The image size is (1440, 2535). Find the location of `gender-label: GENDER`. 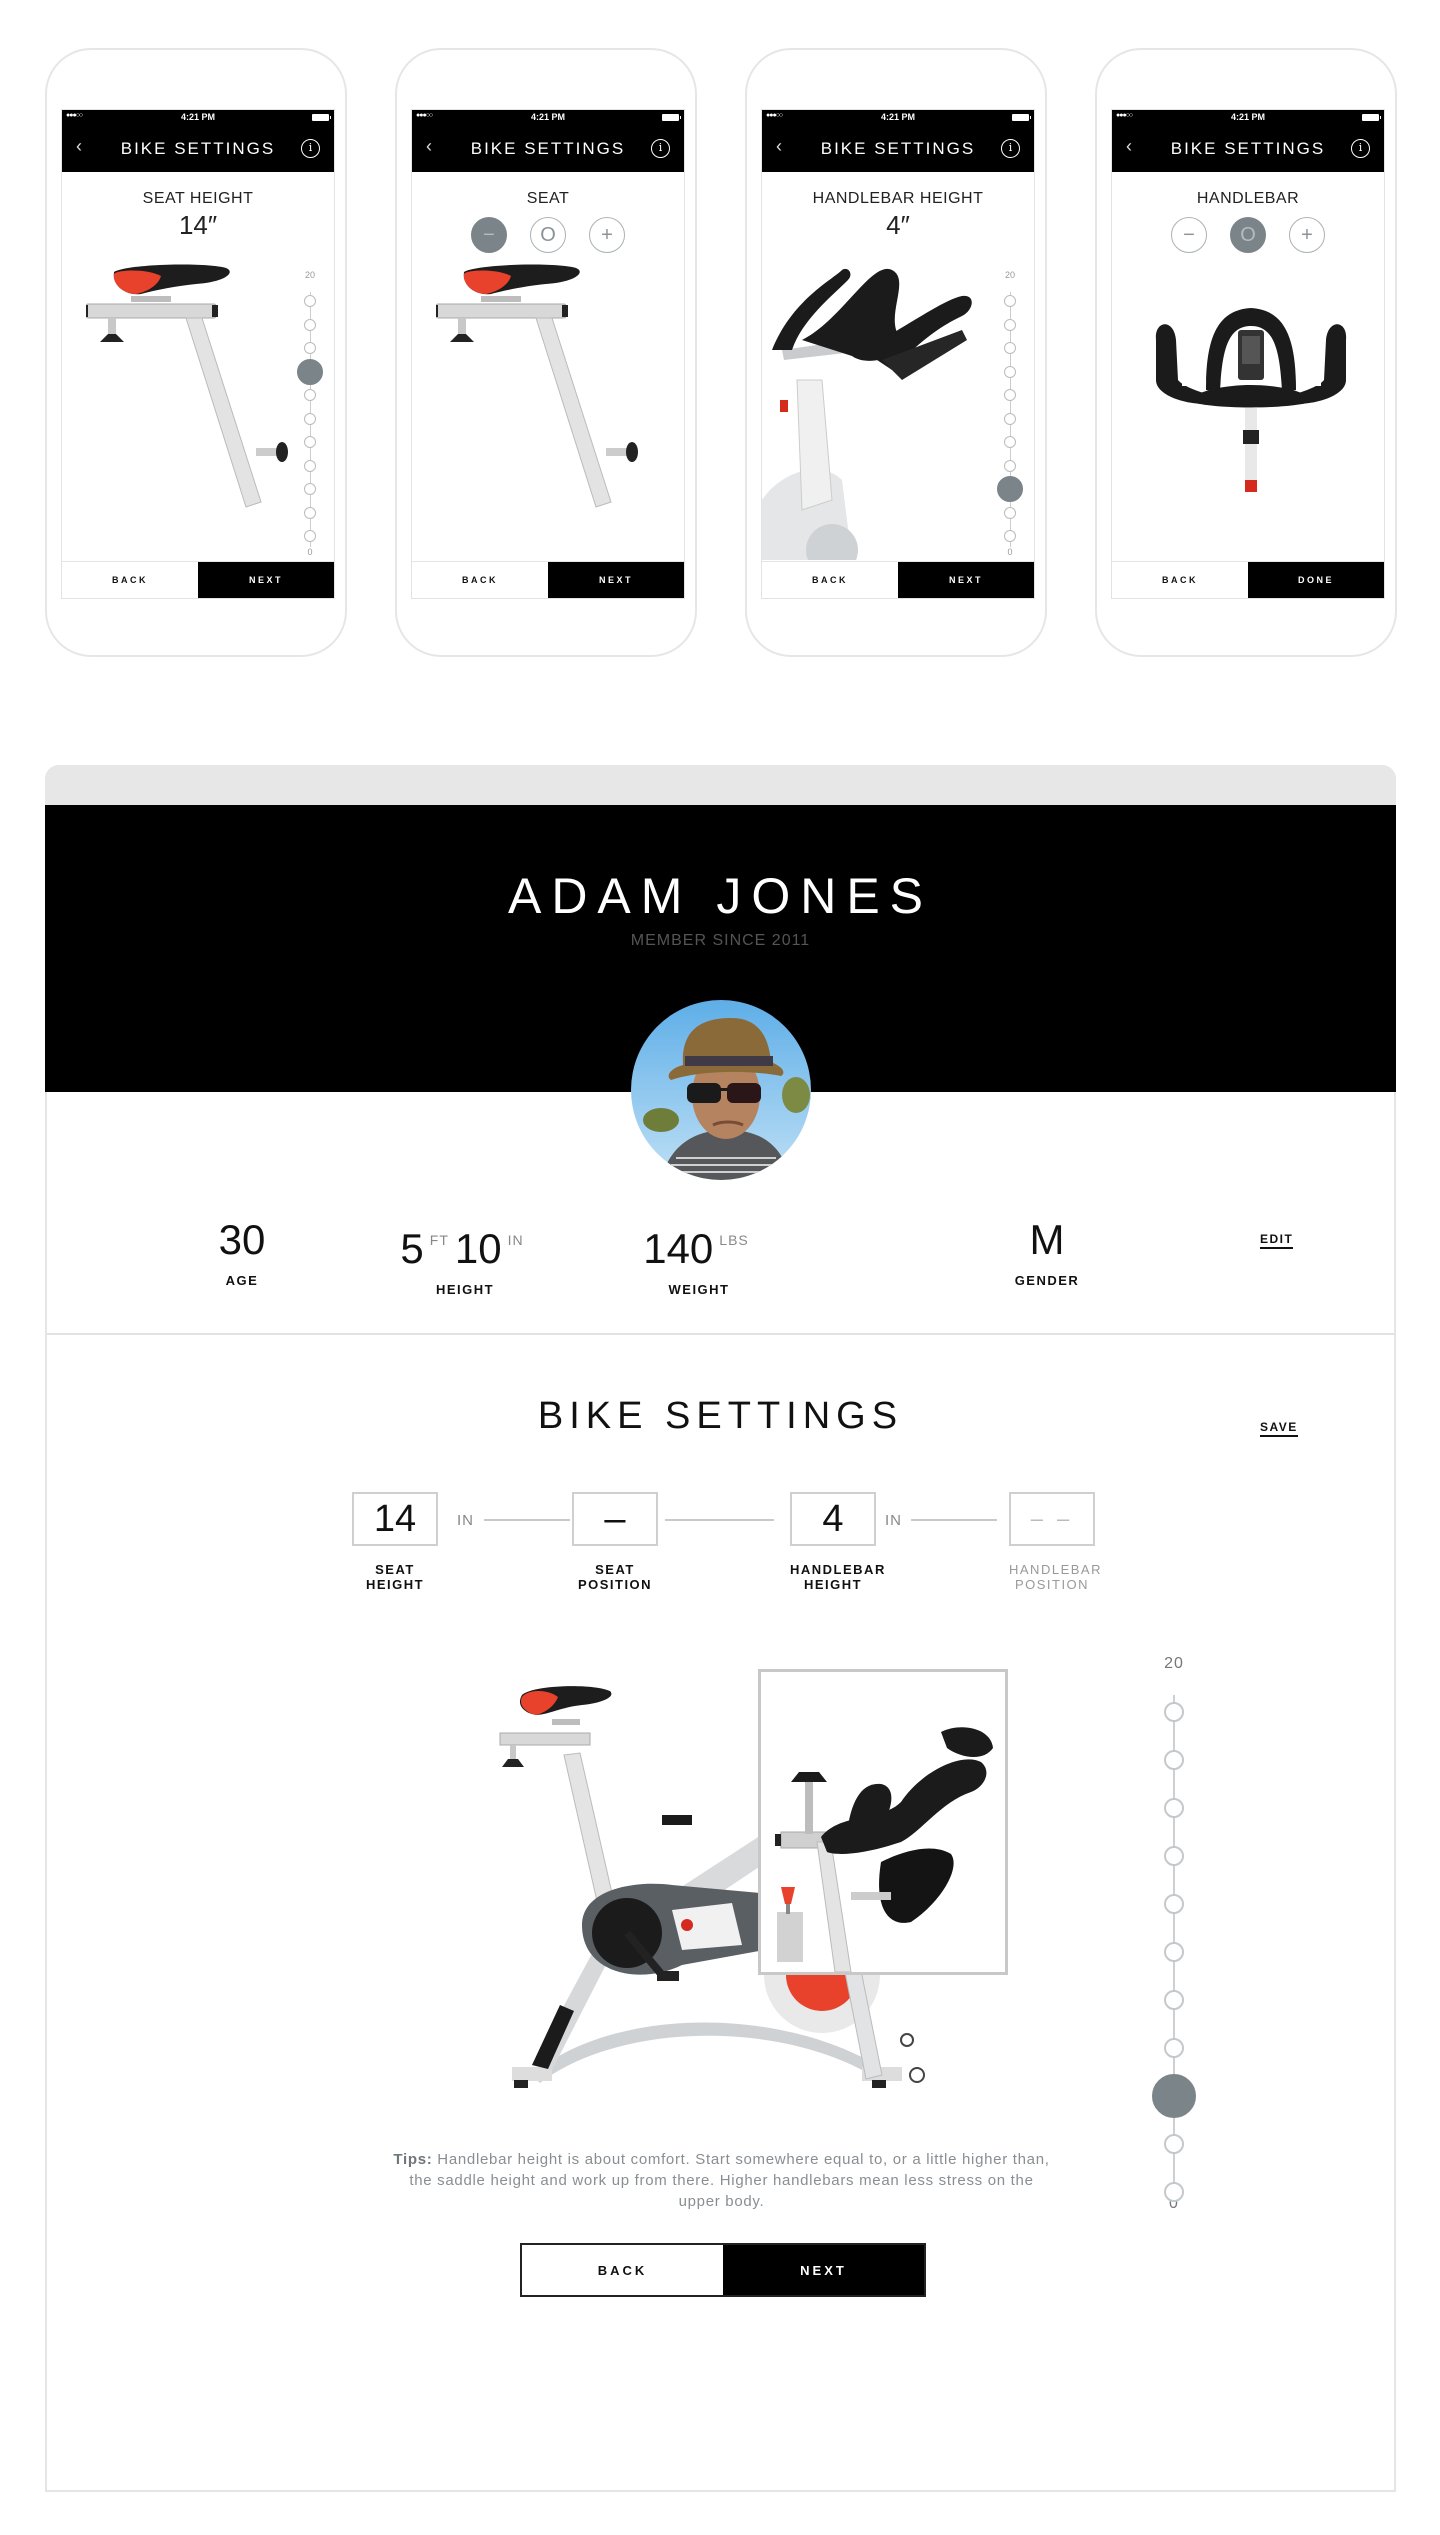

gender-label: GENDER is located at coordinates (1047, 1280).